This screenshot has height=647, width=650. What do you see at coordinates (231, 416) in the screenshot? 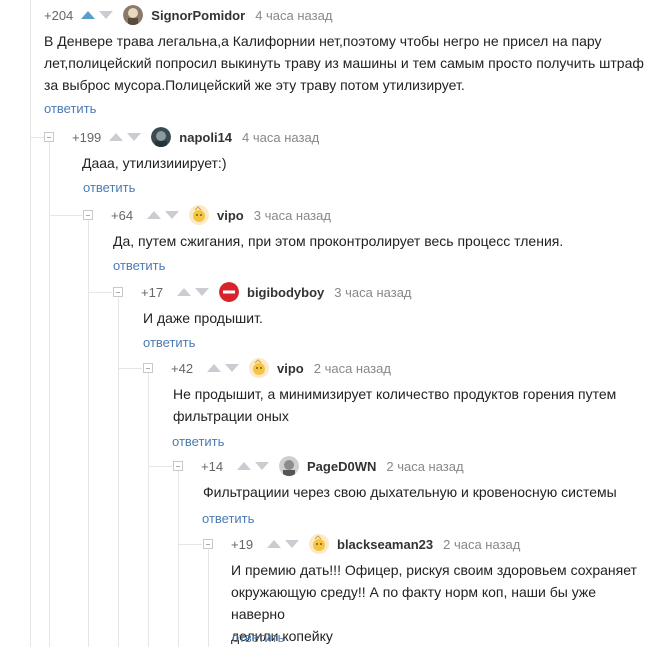
I see `comment-text-line: фильтрации оных` at bounding box center [231, 416].